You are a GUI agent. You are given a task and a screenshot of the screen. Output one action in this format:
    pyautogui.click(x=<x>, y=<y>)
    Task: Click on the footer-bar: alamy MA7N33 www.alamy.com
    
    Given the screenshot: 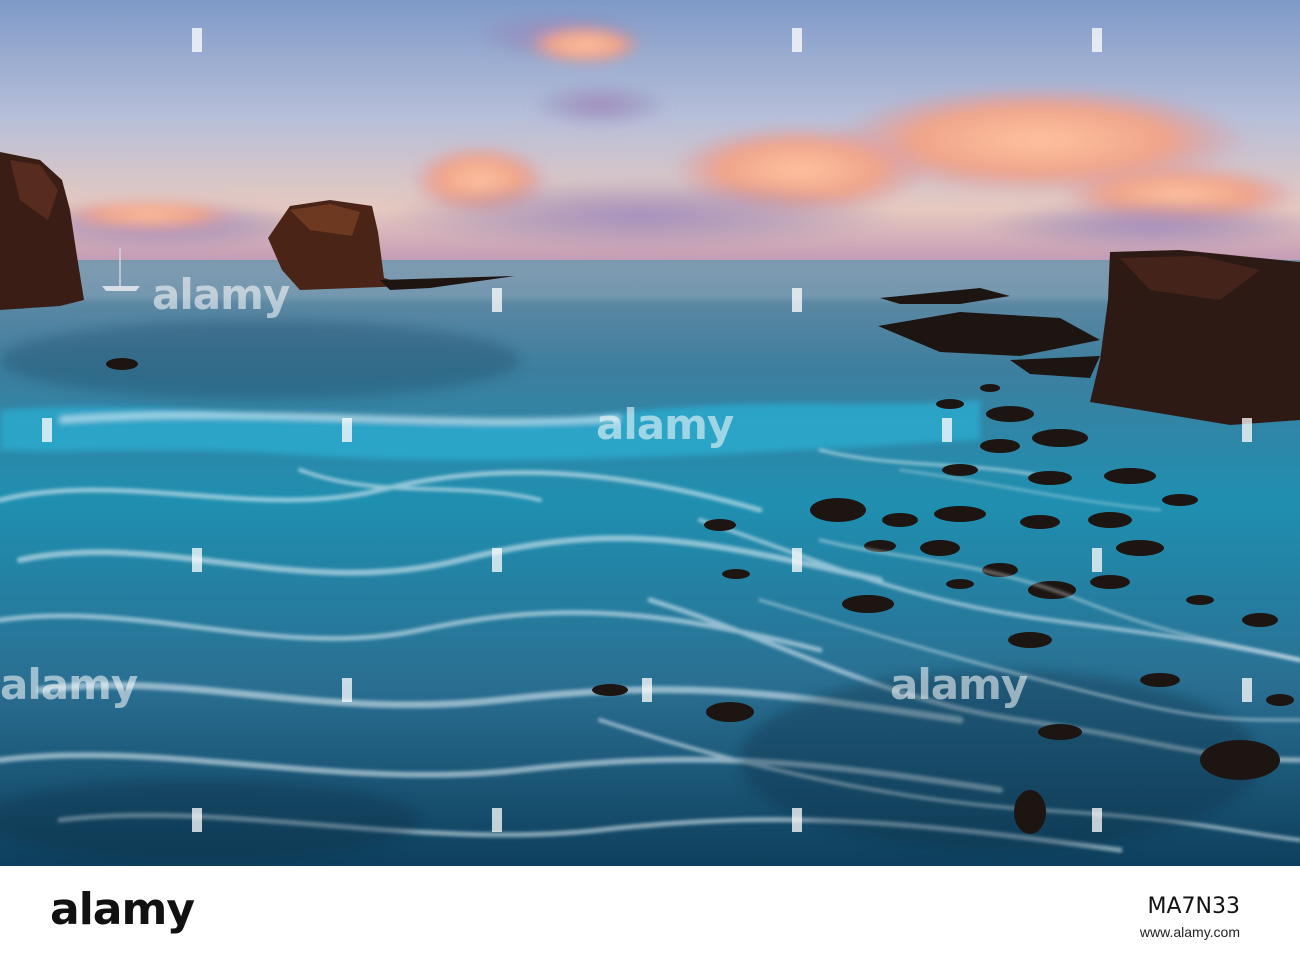 What is the action you would take?
    pyautogui.click(x=650, y=911)
    